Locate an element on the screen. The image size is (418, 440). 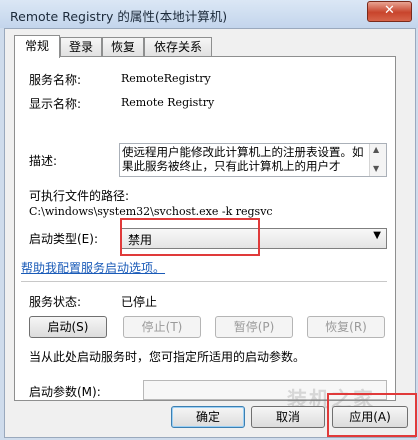
service-status-label: 服务状态: is located at coordinates (55, 302).